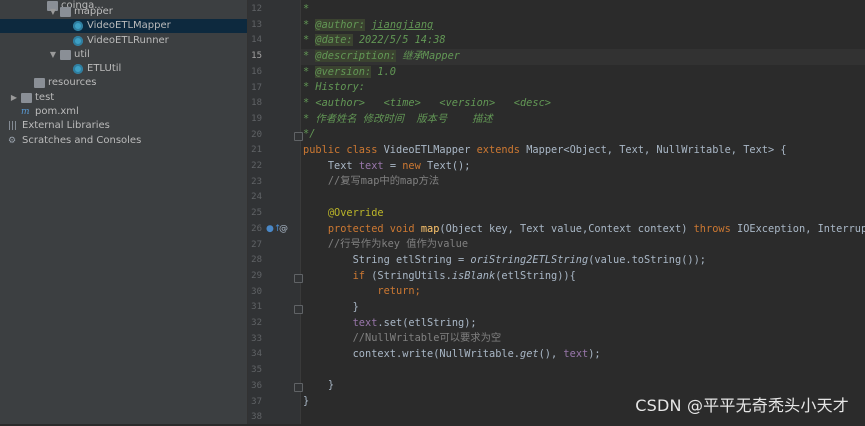  Describe the element at coordinates (256, 244) in the screenshot. I see `line-number: 27` at that location.